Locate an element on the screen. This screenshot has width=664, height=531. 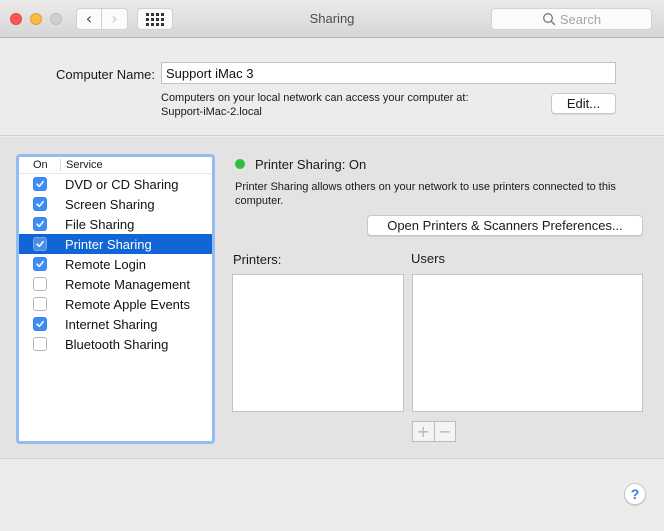
service-label: Printer Sharing is located at coordinates (108, 244).